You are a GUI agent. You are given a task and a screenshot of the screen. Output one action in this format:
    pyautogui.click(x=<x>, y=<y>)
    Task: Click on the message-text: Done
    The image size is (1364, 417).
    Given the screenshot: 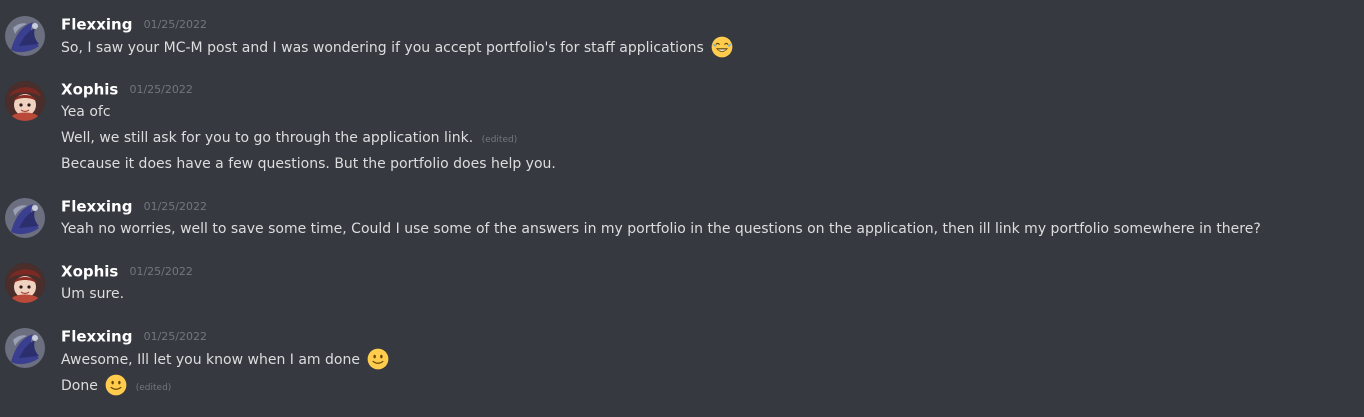 What is the action you would take?
    pyautogui.click(x=79, y=386)
    